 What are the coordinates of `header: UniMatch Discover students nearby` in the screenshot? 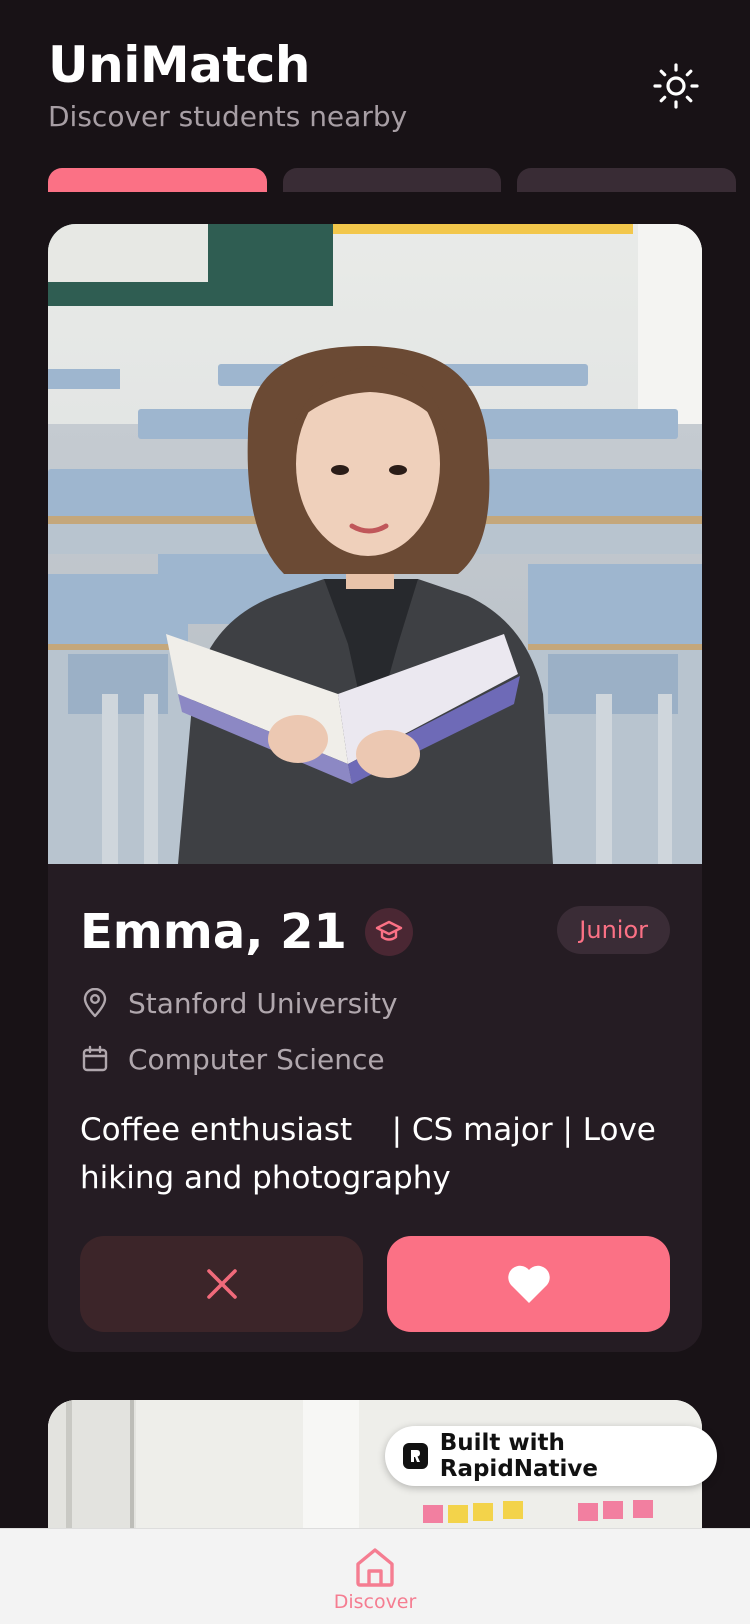 It's located at (375, 84).